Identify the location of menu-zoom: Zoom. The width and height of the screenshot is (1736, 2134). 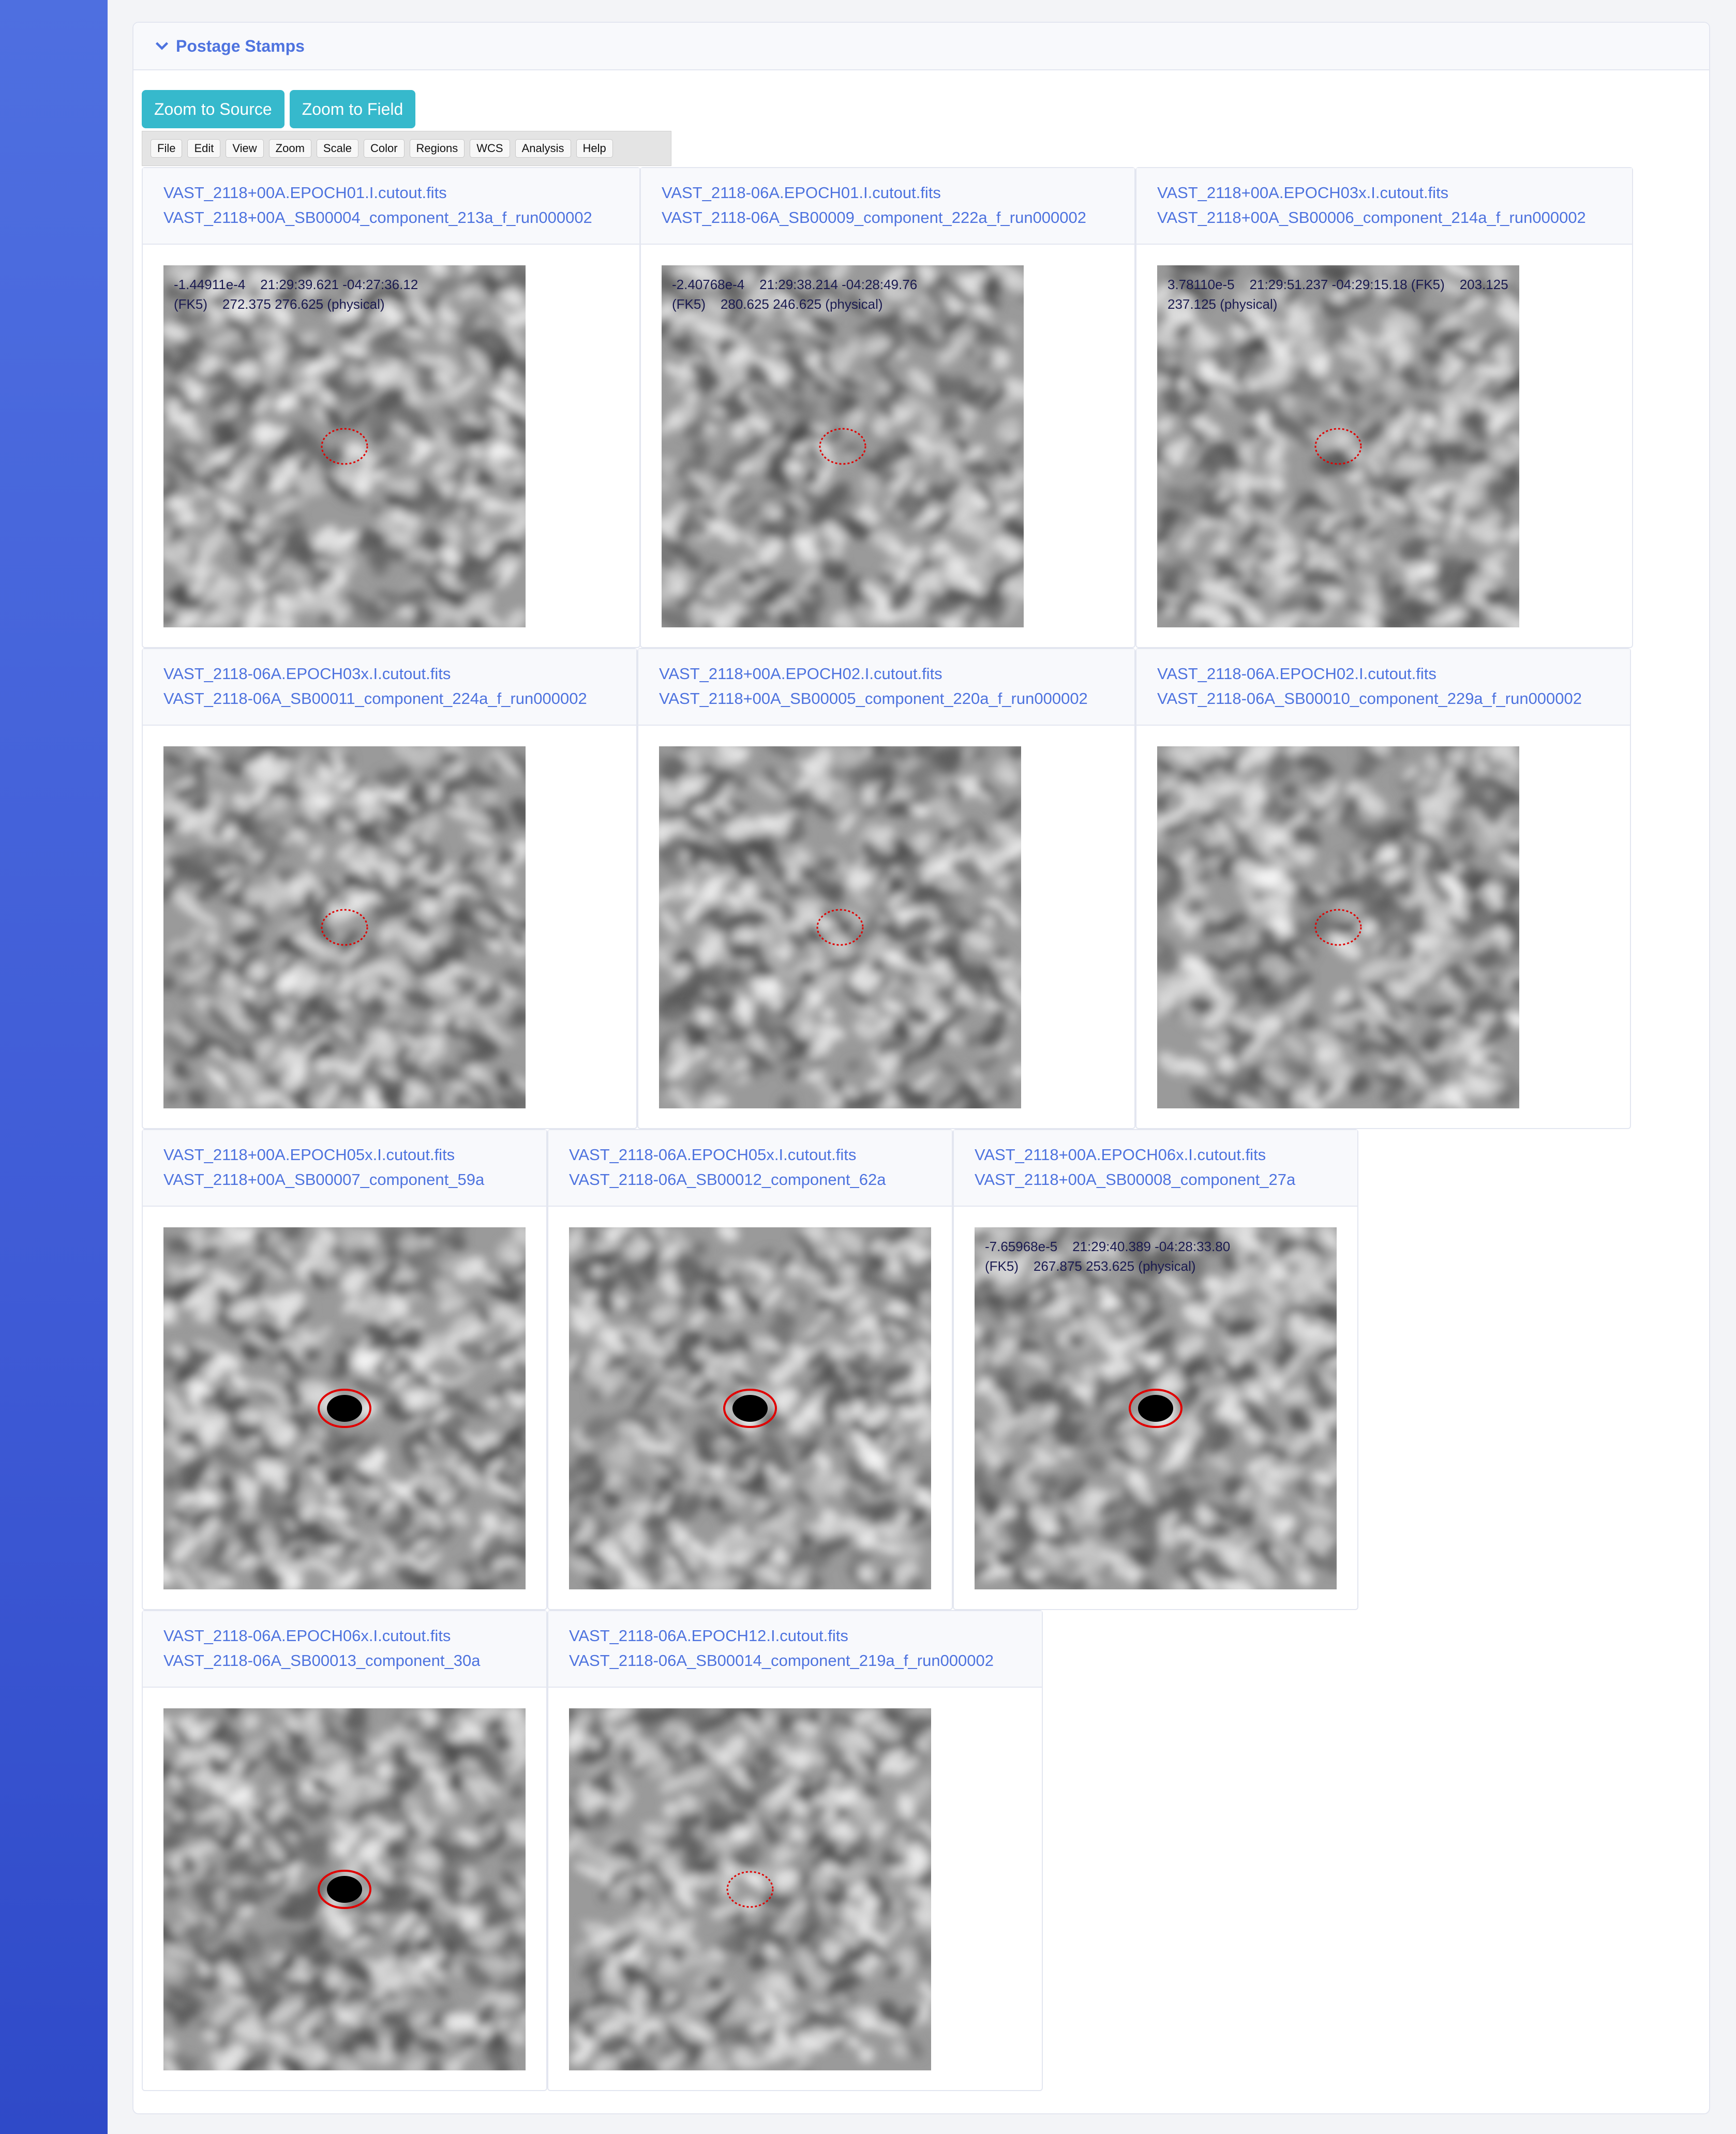
(289, 148).